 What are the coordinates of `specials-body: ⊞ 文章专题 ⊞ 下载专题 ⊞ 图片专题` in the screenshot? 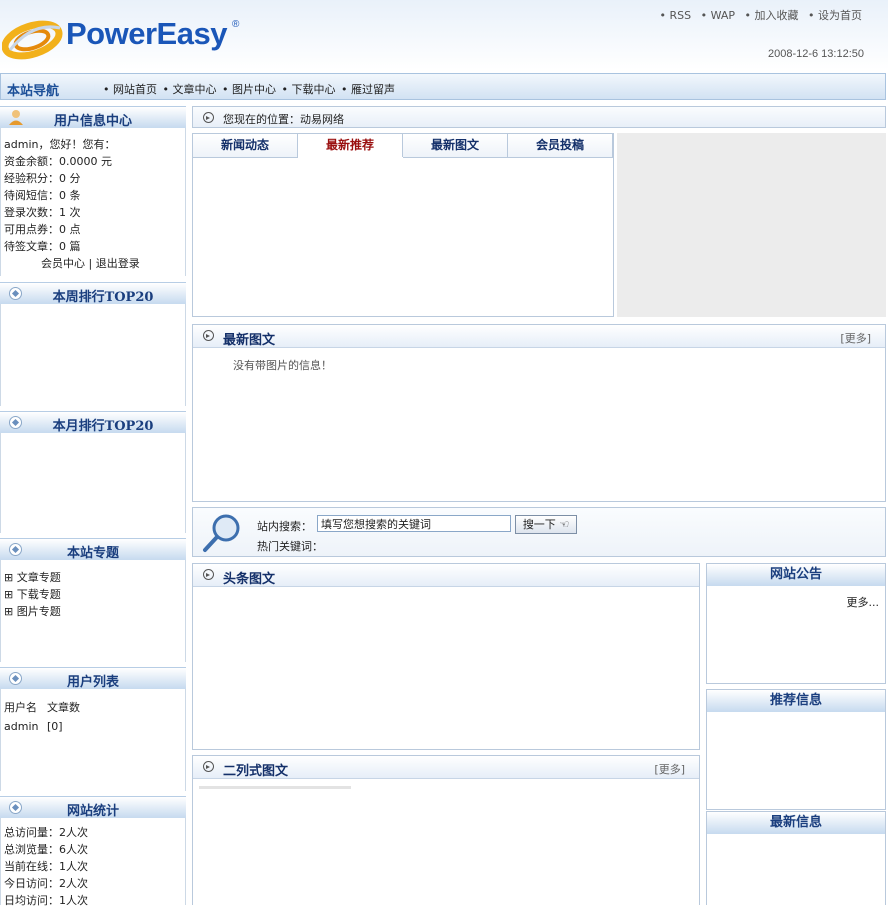 It's located at (93, 611).